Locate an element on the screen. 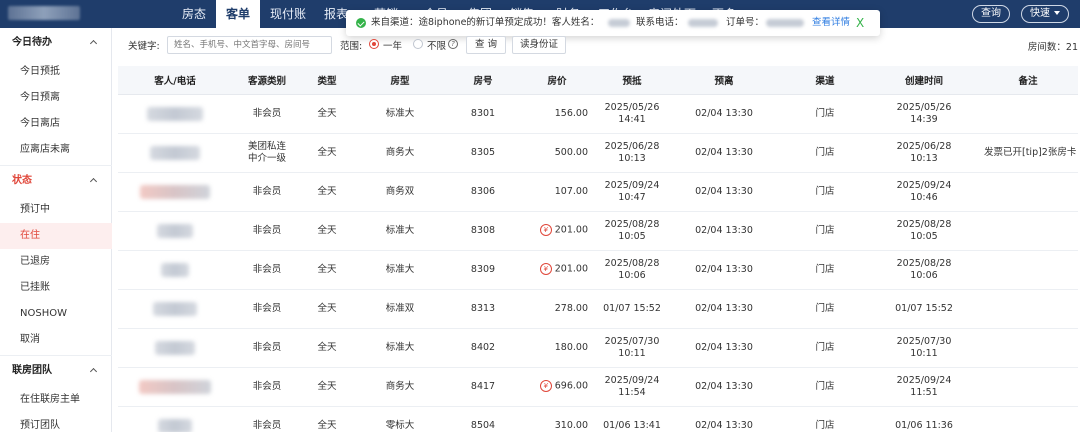 This screenshot has width=1080, height=432. price-value: 180.00 is located at coordinates (571, 347).